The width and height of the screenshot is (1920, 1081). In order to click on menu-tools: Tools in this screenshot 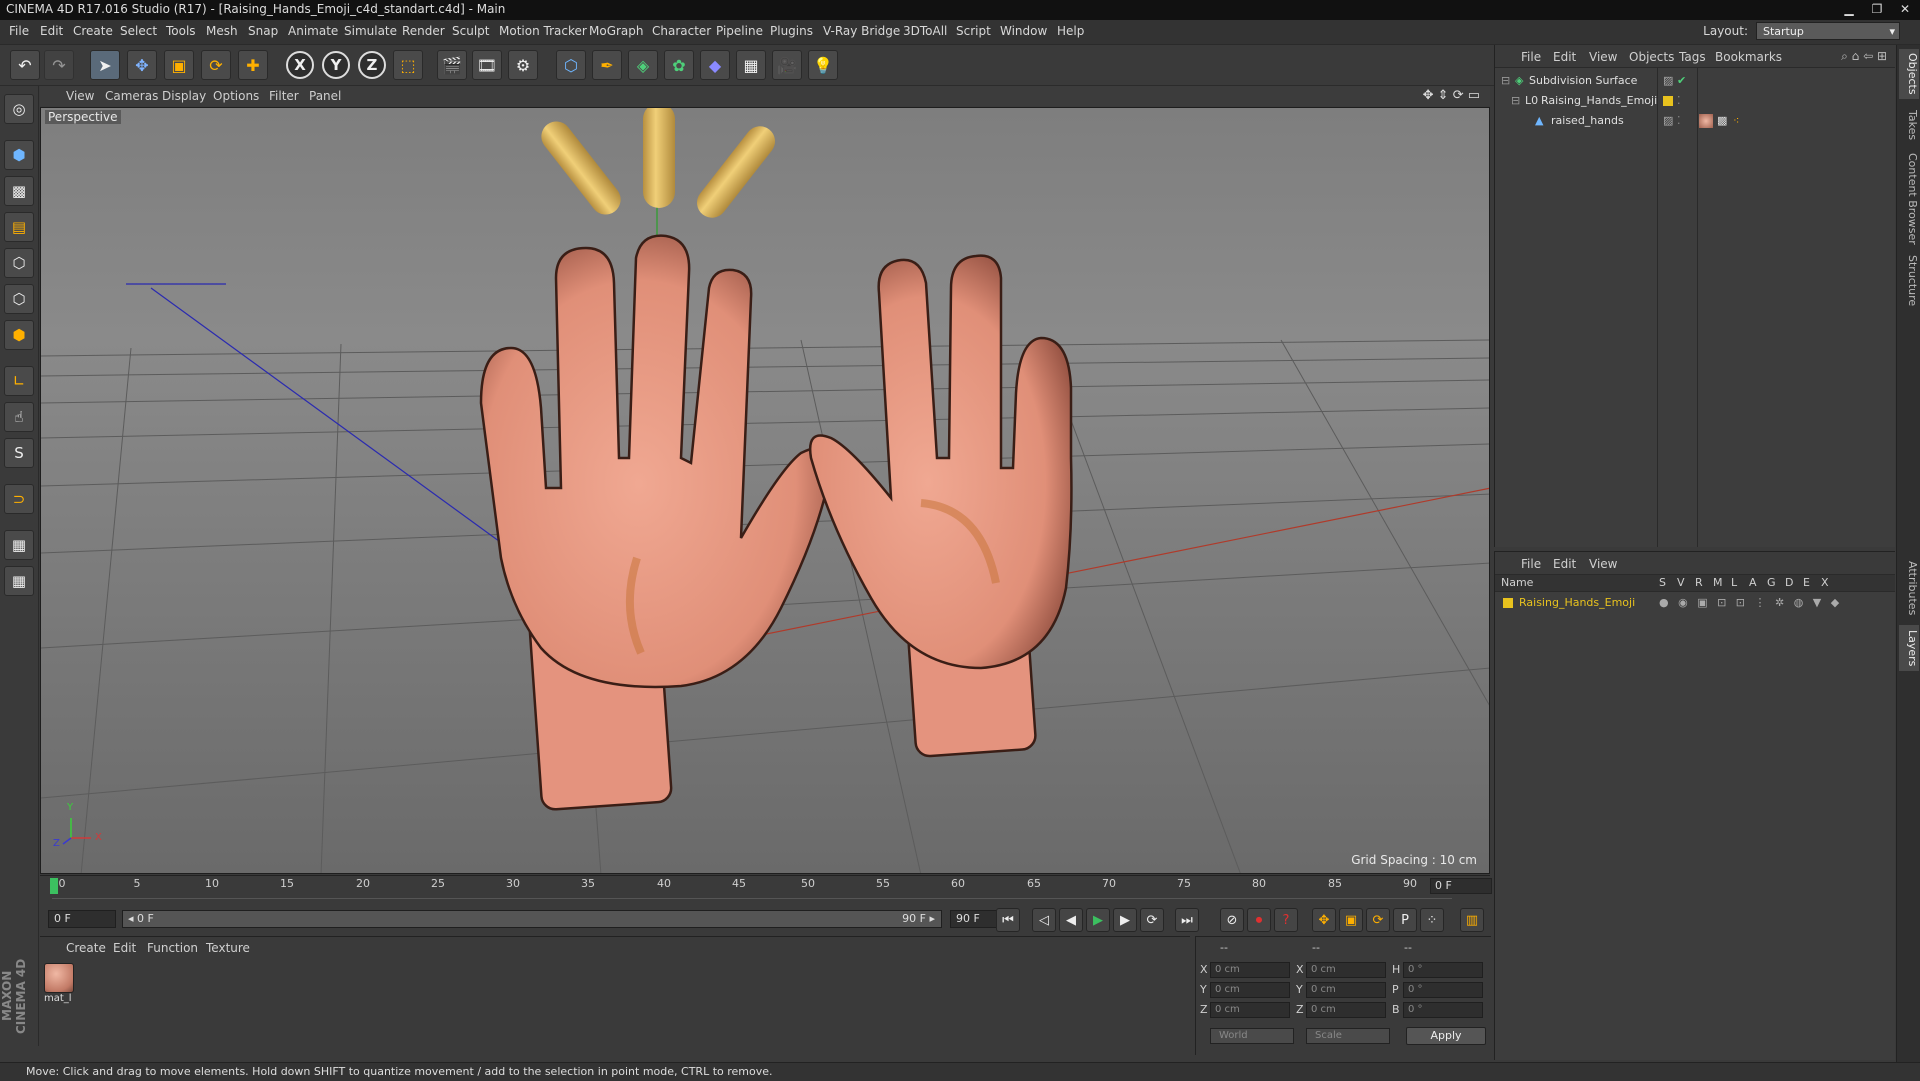, I will do `click(181, 31)`.